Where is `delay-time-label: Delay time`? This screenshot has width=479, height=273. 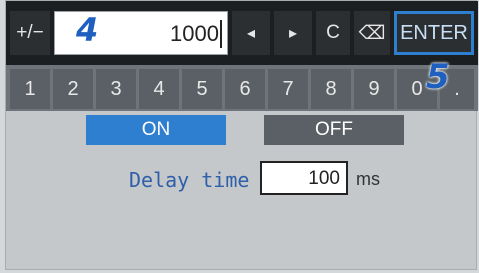
delay-time-label: Delay time is located at coordinates (189, 180).